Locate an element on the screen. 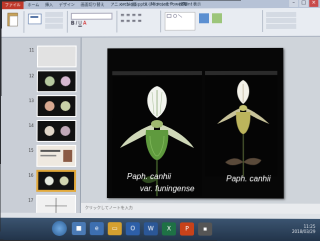 The image size is (320, 241). ribbon-group-drawing is located at coordinates (194, 22).